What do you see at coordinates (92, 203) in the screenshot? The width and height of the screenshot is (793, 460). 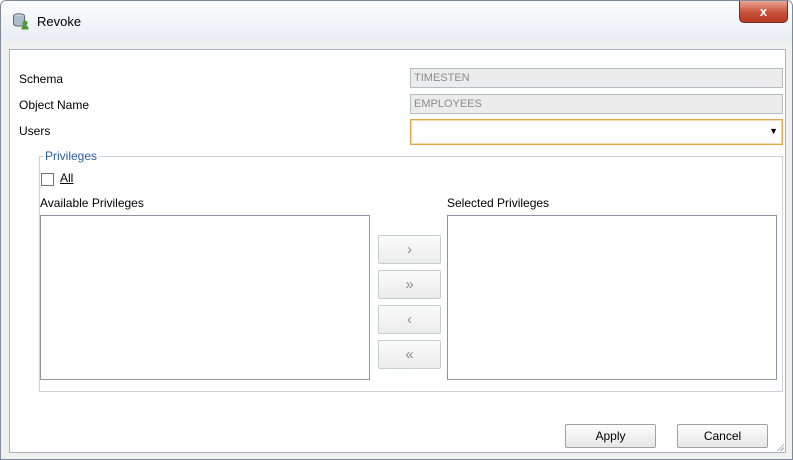 I see `available-privileges-title: Available Privileges` at bounding box center [92, 203].